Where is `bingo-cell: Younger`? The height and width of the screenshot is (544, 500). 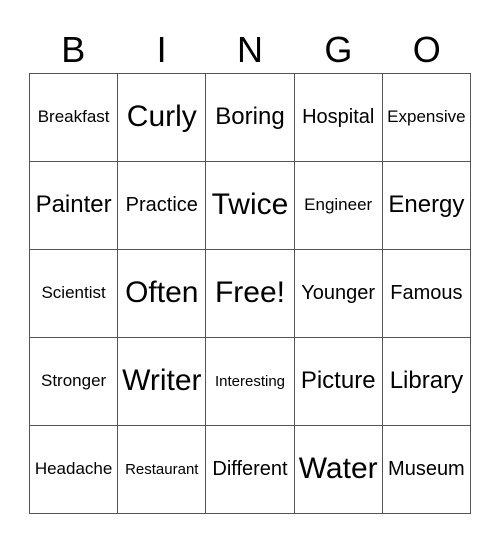
bingo-cell: Younger is located at coordinates (338, 293).